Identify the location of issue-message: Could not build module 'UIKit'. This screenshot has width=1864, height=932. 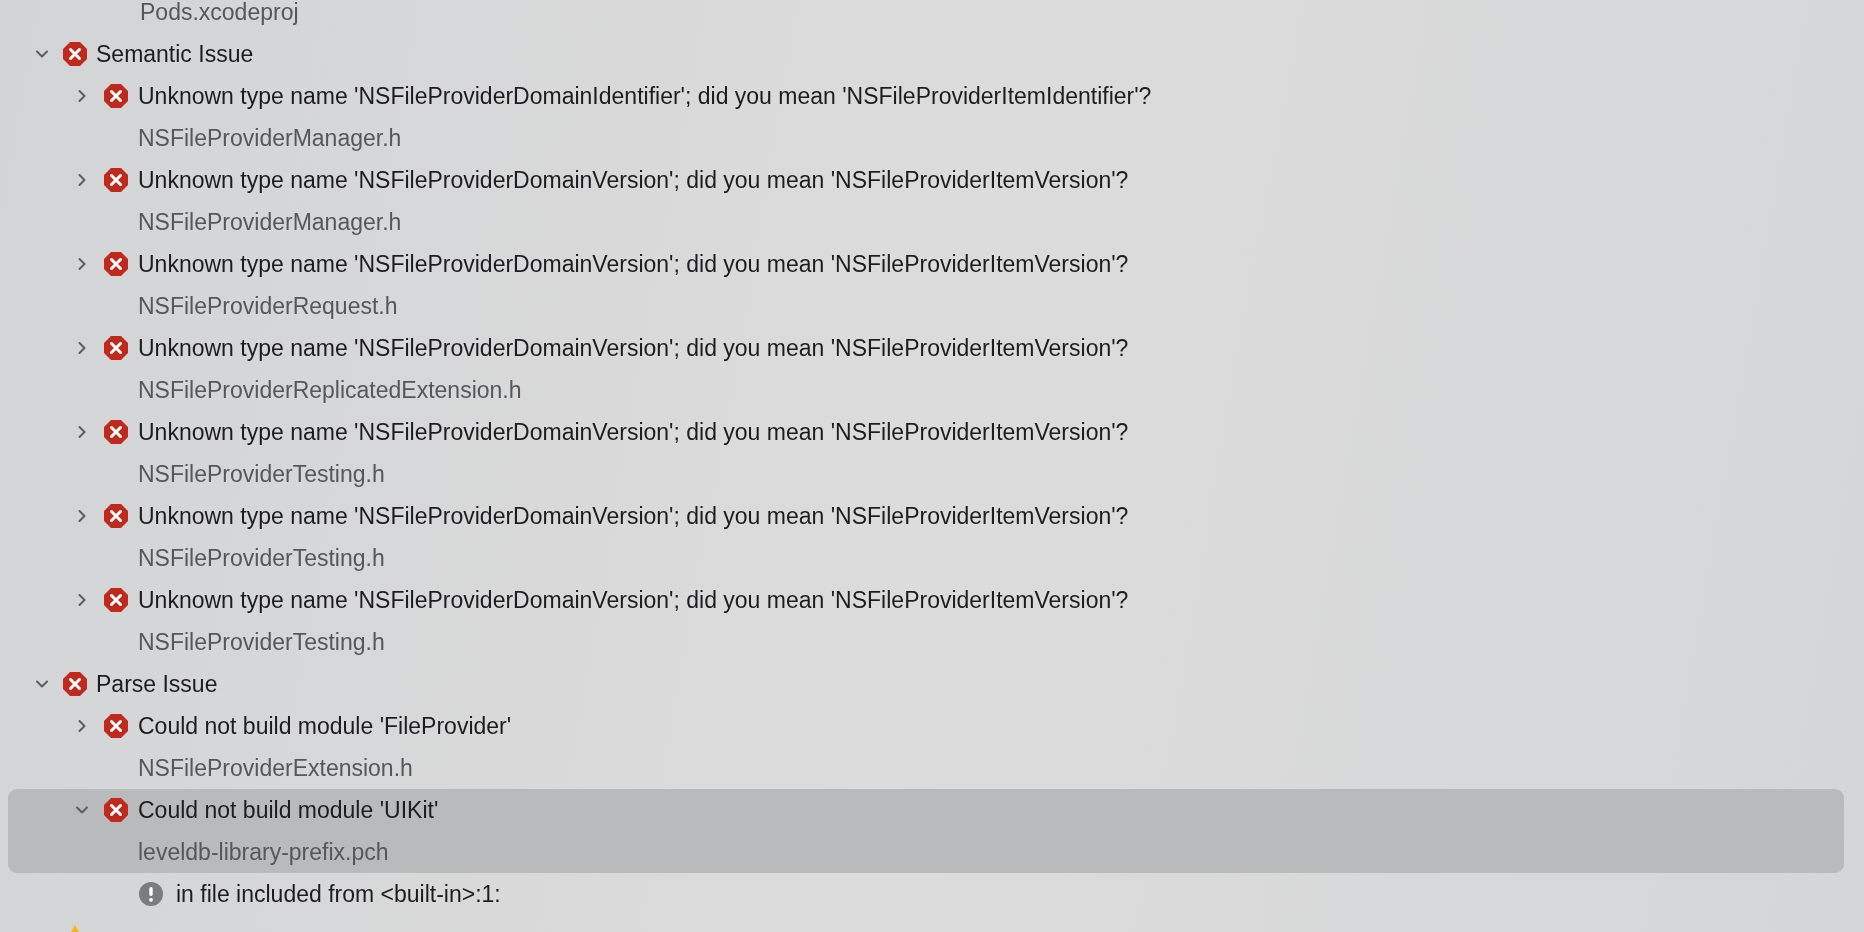
(288, 810).